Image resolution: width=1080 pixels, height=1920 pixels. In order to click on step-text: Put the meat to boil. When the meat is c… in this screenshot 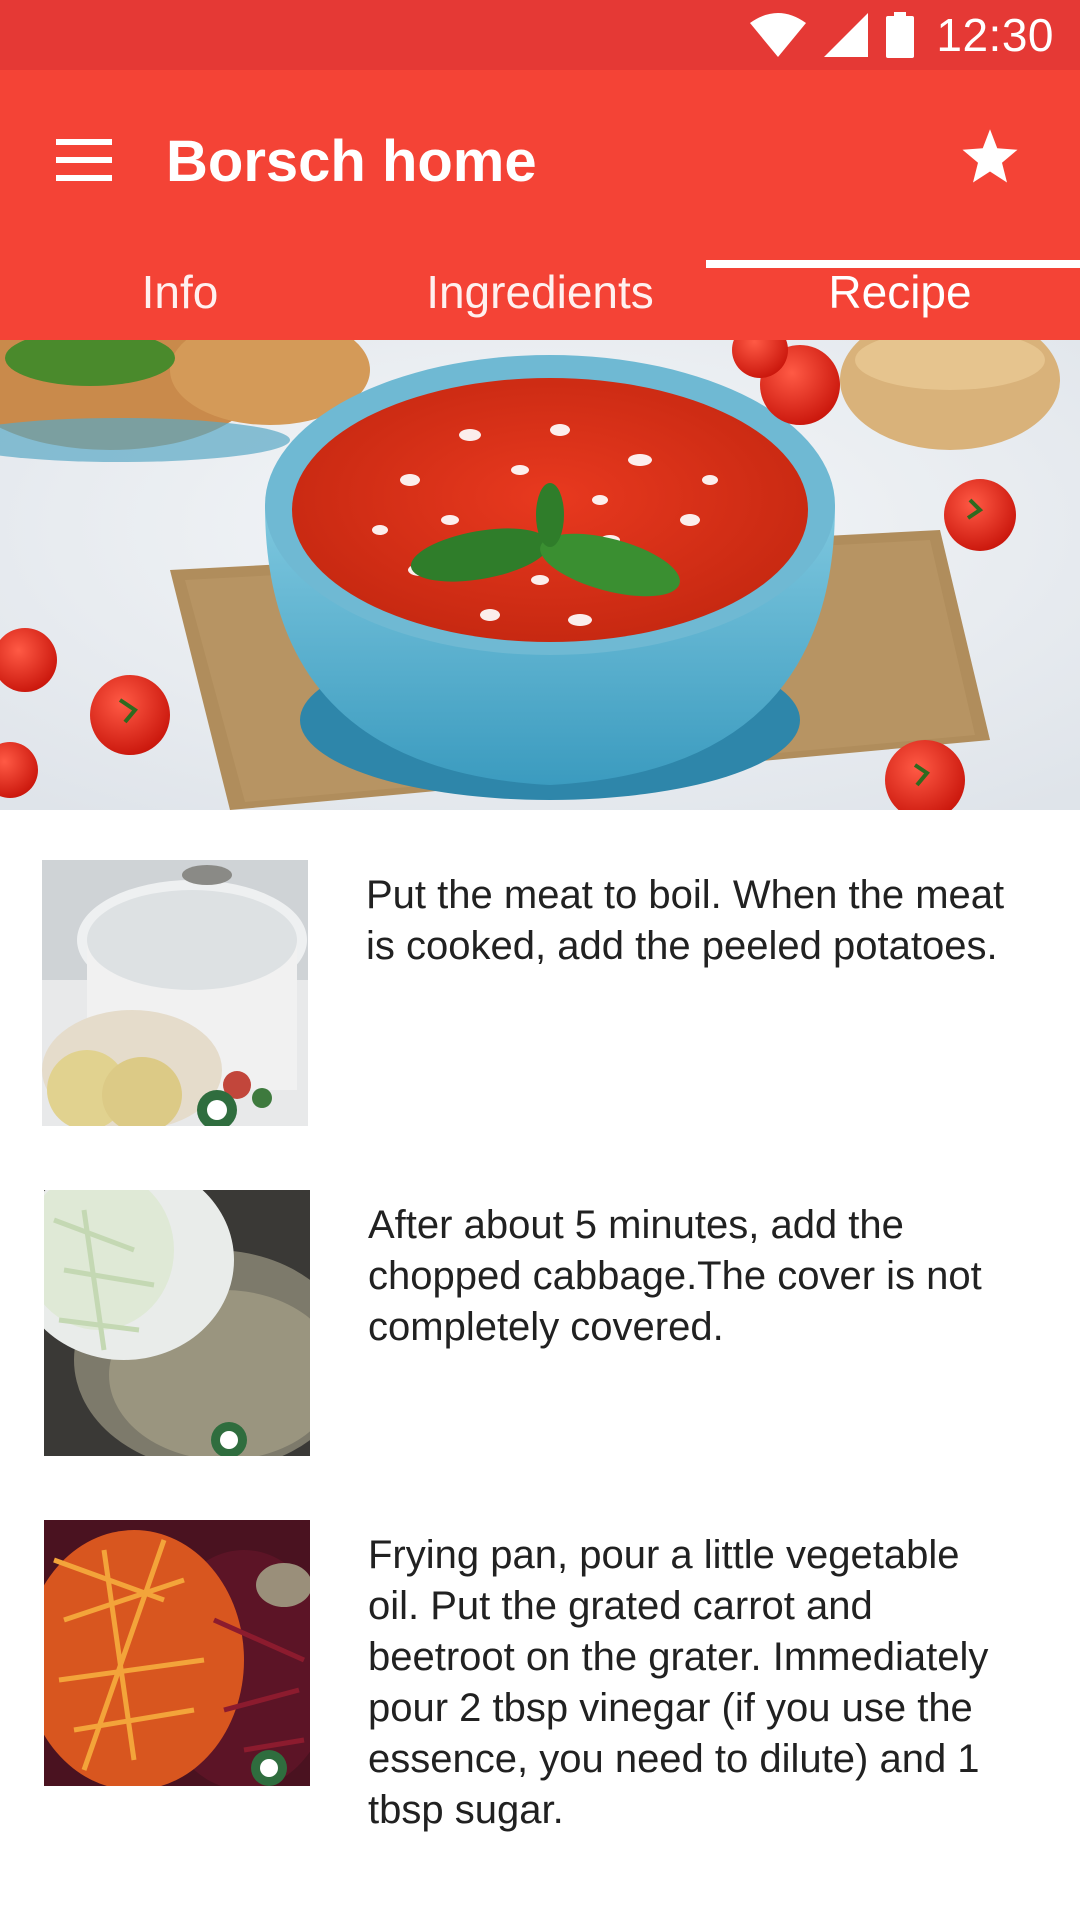, I will do `click(685, 920)`.